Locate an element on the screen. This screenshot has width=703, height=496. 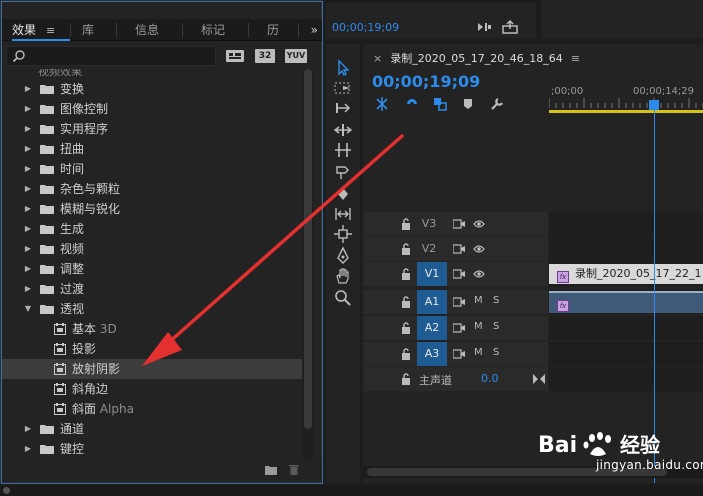
tree-category: ▶ 键控 is located at coordinates (152, 449).